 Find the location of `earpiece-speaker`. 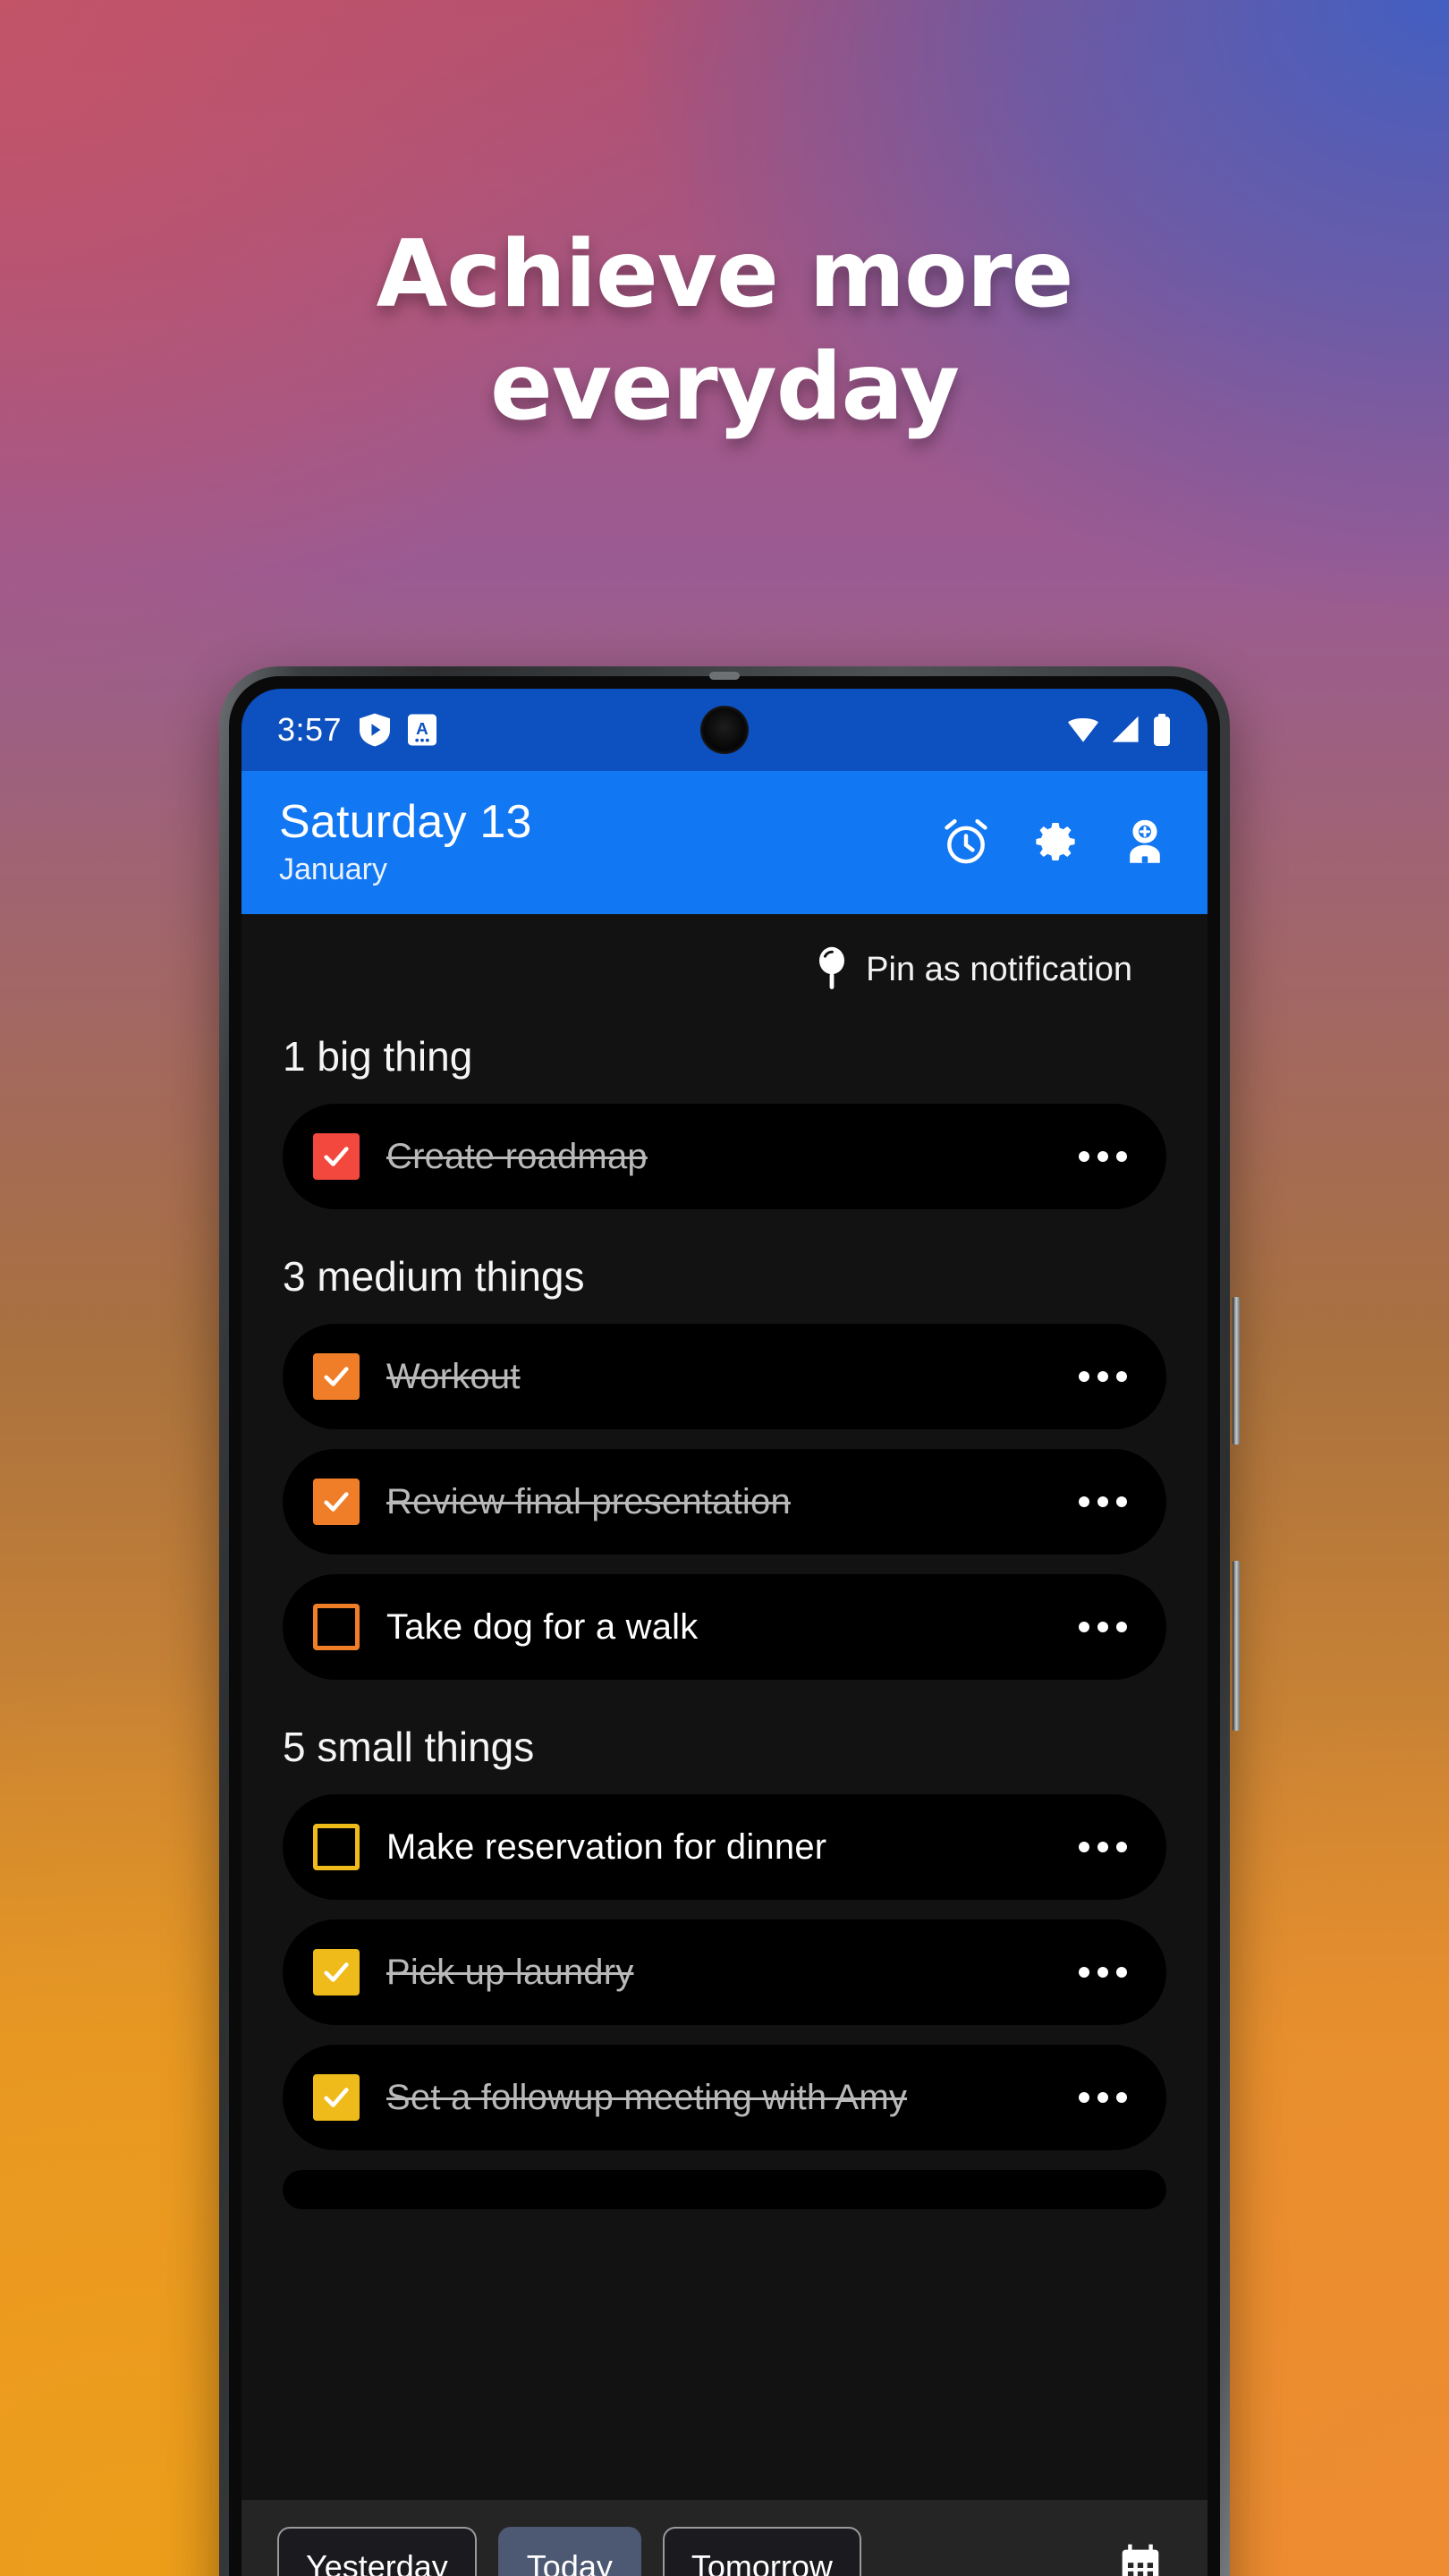

earpiece-speaker is located at coordinates (724, 676).